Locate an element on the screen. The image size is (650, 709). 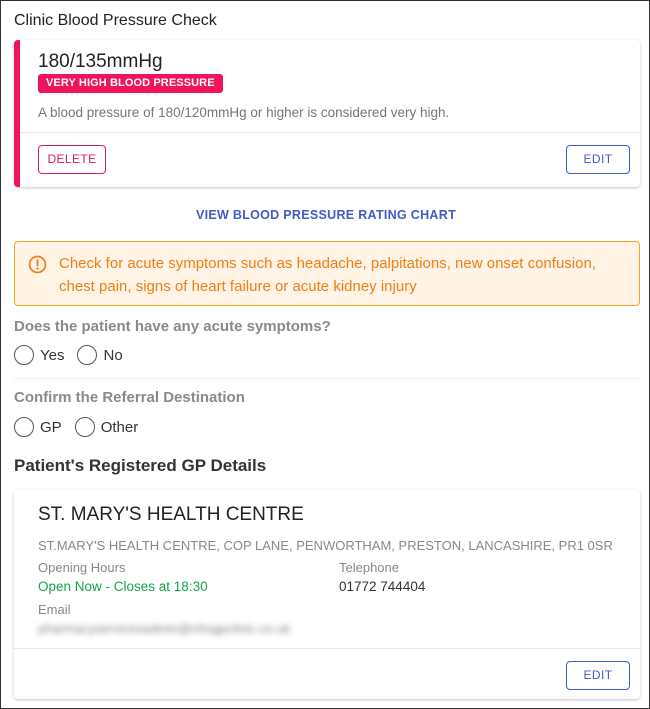
referral-radio-gp: GP is located at coordinates (38, 427).